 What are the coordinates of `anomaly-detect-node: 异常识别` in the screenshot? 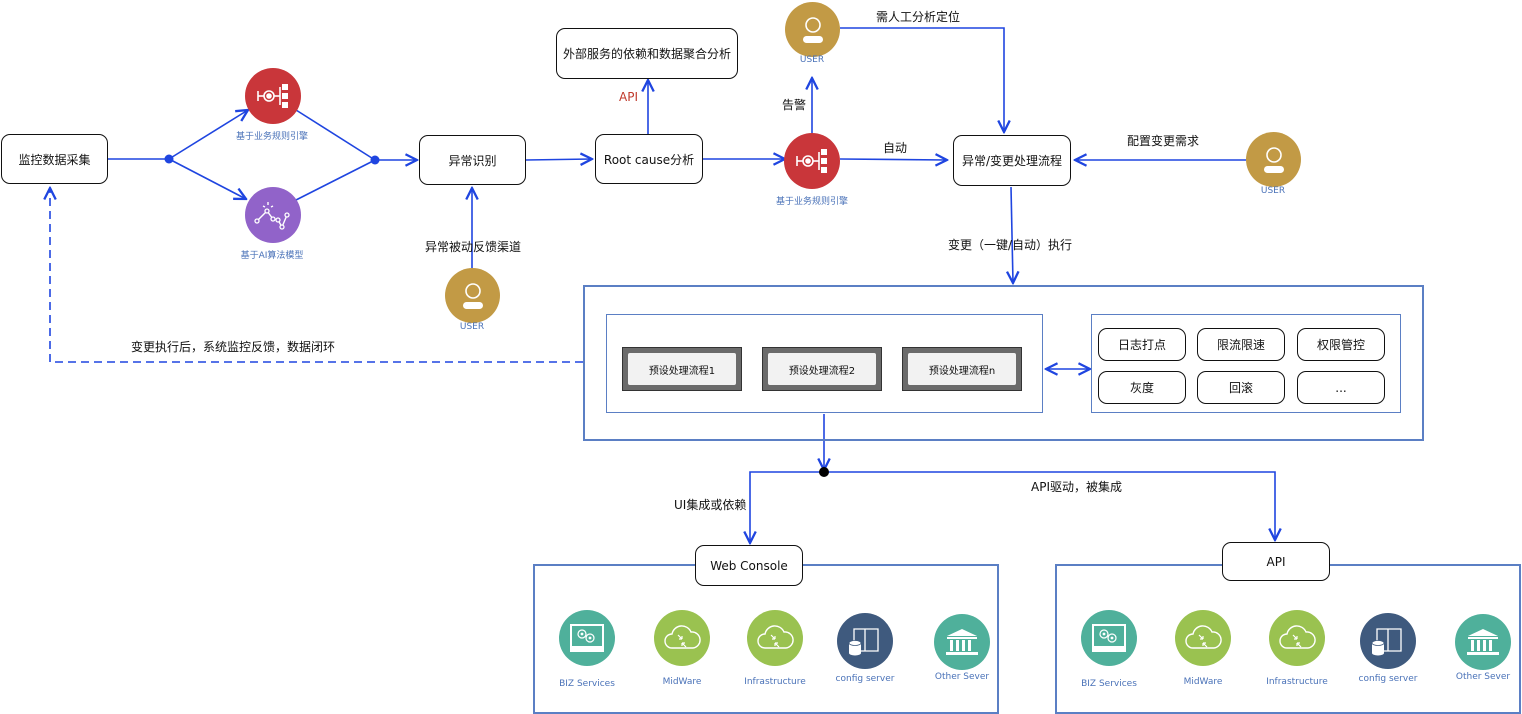 It's located at (472, 160).